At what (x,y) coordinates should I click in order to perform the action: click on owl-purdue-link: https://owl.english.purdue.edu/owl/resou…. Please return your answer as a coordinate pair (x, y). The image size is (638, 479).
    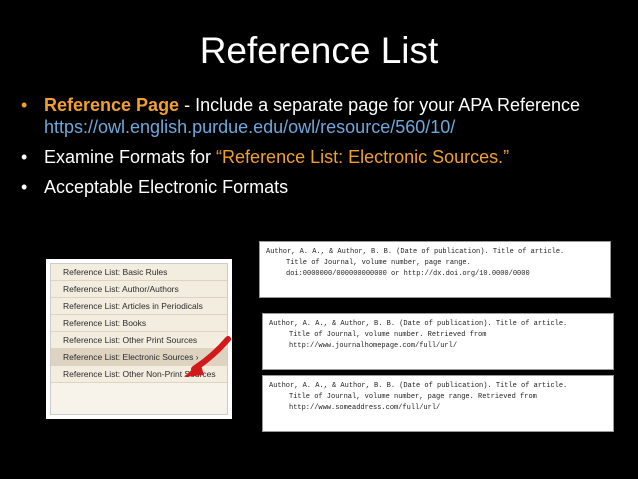
    Looking at the image, I should click on (332, 127).